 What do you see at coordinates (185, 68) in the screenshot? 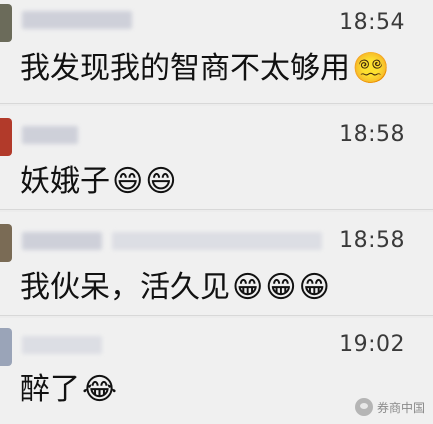
I see `message-text: 我发现我的智商不太够用` at bounding box center [185, 68].